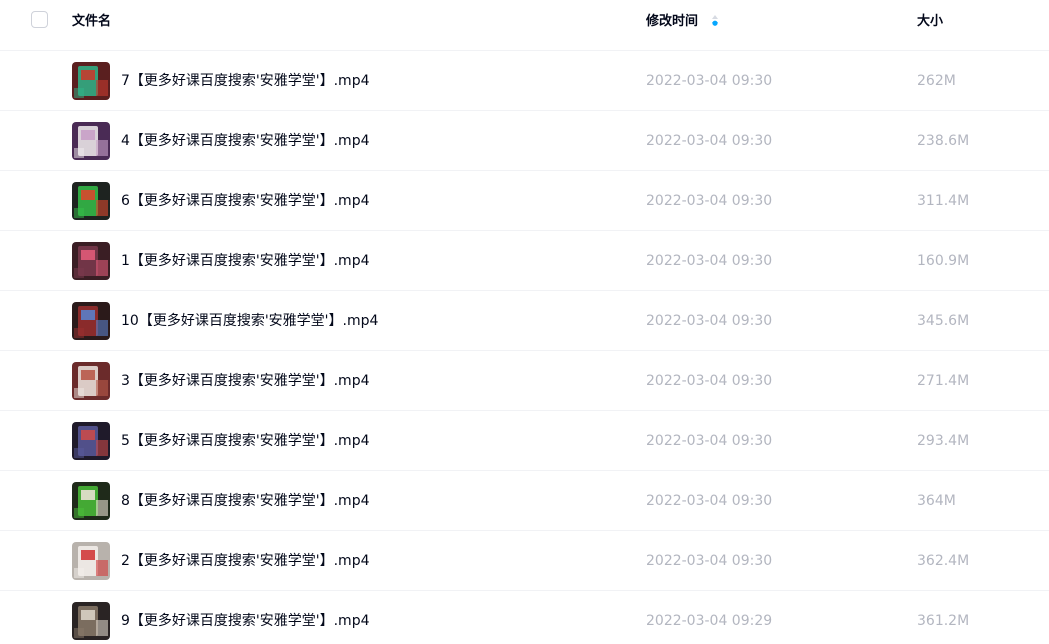 This screenshot has height=644, width=1049. What do you see at coordinates (943, 141) in the screenshot?
I see `file-size: 238.6M` at bounding box center [943, 141].